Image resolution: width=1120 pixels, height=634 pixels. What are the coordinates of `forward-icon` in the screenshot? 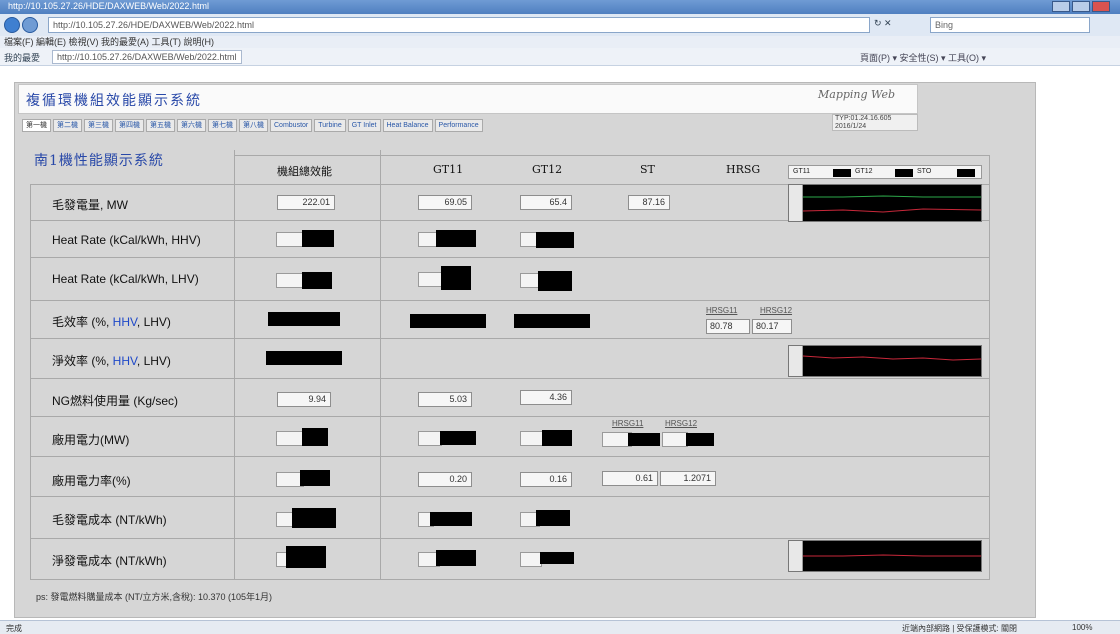 It's located at (30, 25).